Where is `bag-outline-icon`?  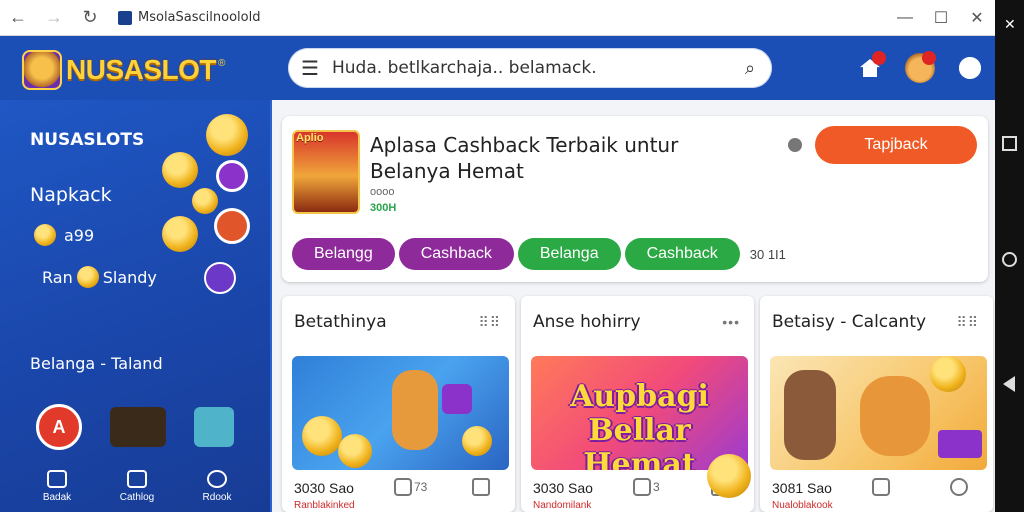
bag-outline-icon is located at coordinates (481, 487).